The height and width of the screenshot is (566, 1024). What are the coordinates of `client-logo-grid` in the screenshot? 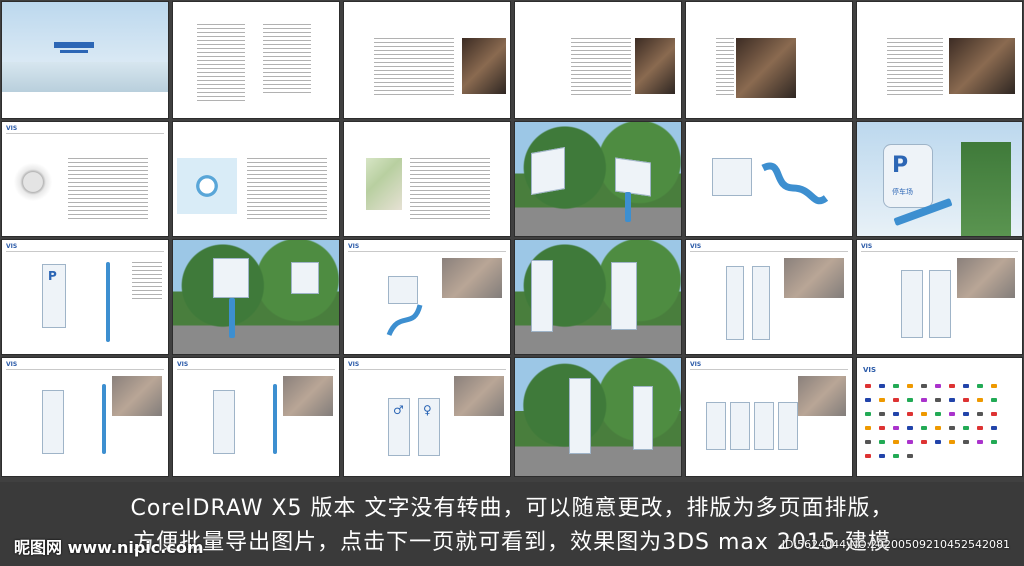 It's located at (940, 426).